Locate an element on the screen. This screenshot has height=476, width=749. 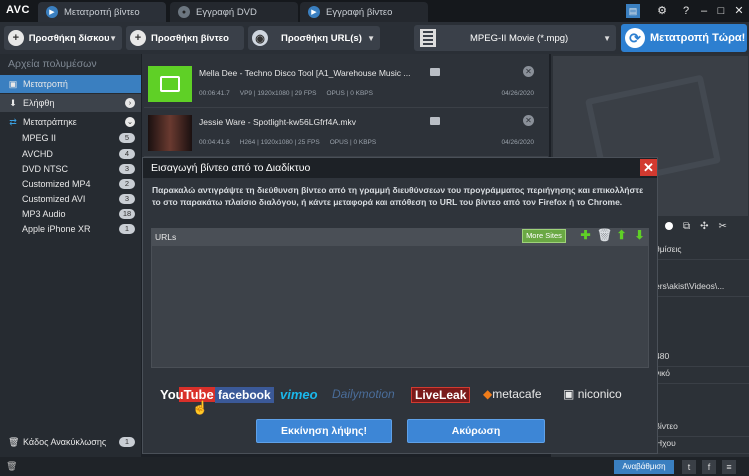
cancel-button: Ακύρωση is located at coordinates (476, 431).